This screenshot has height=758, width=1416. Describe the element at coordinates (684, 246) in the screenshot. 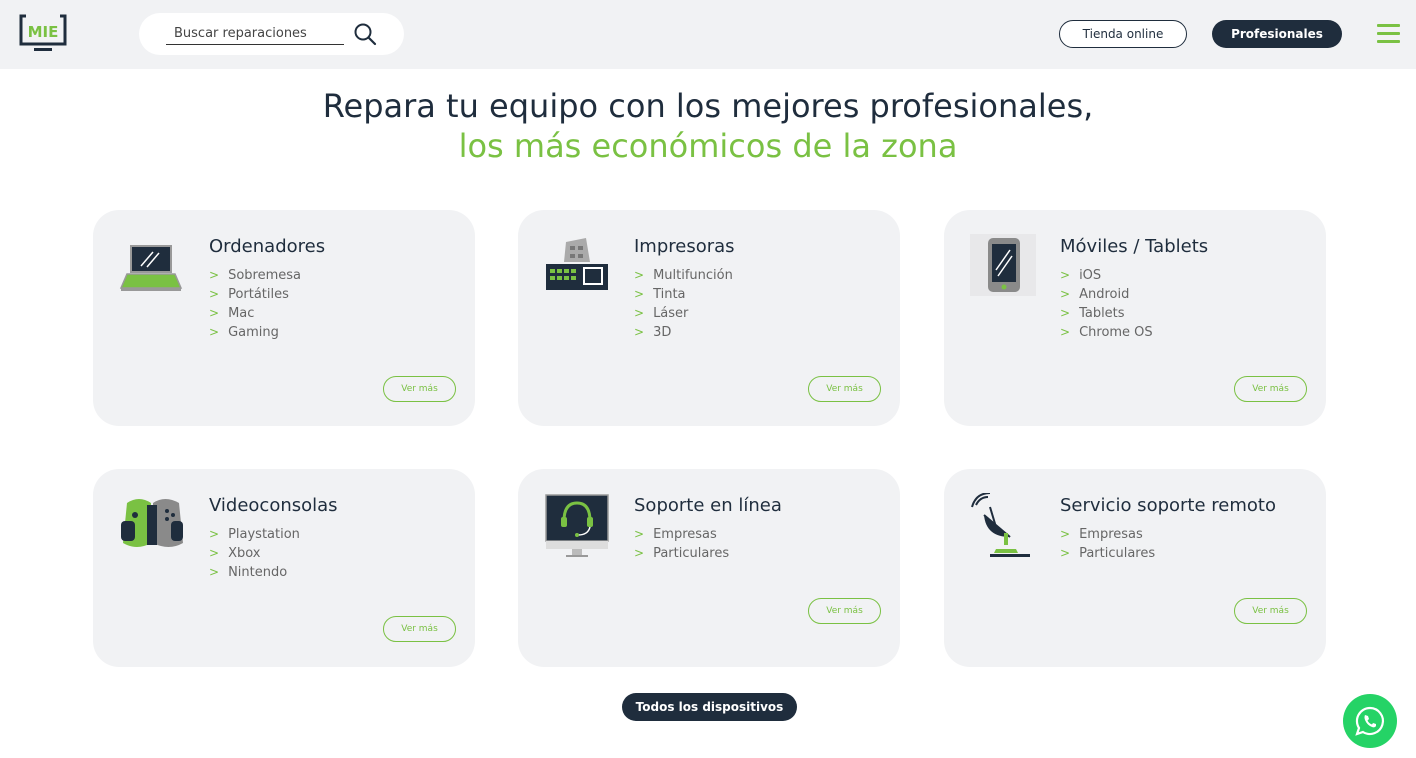

I see `card-title: Impresoras` at that location.